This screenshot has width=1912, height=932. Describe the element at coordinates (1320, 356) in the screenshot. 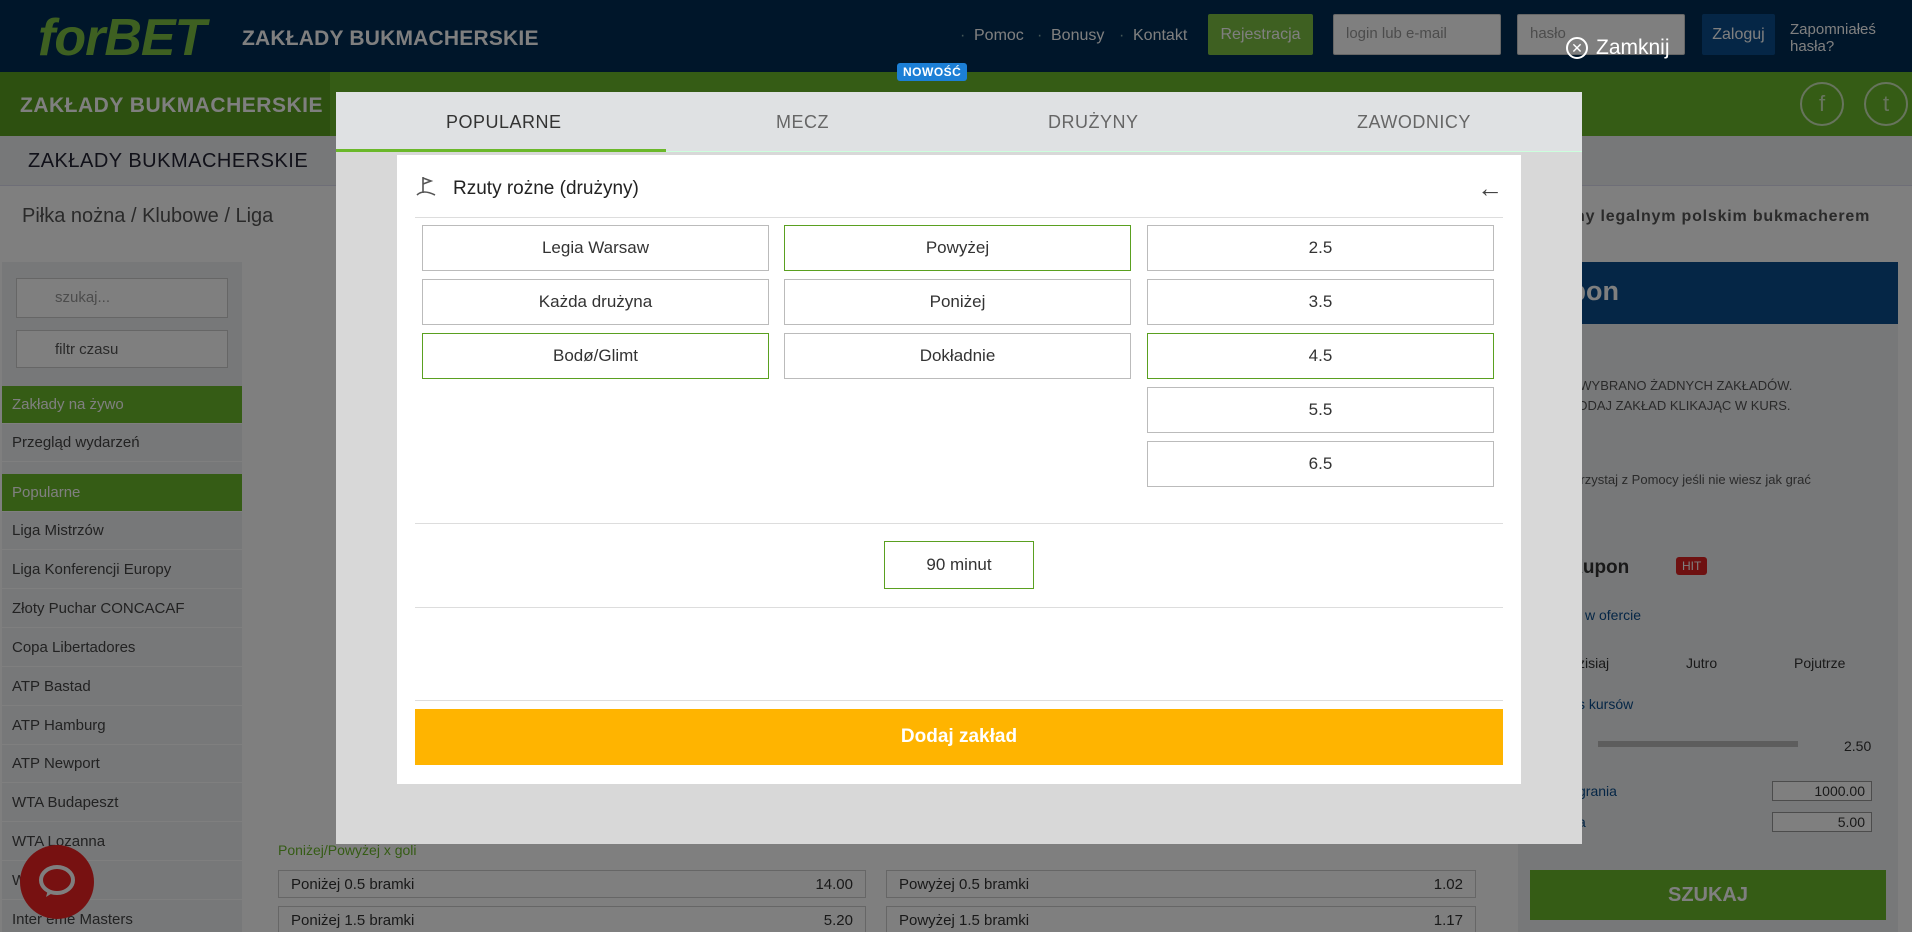

I see `option-line-4-5: 4.5` at that location.